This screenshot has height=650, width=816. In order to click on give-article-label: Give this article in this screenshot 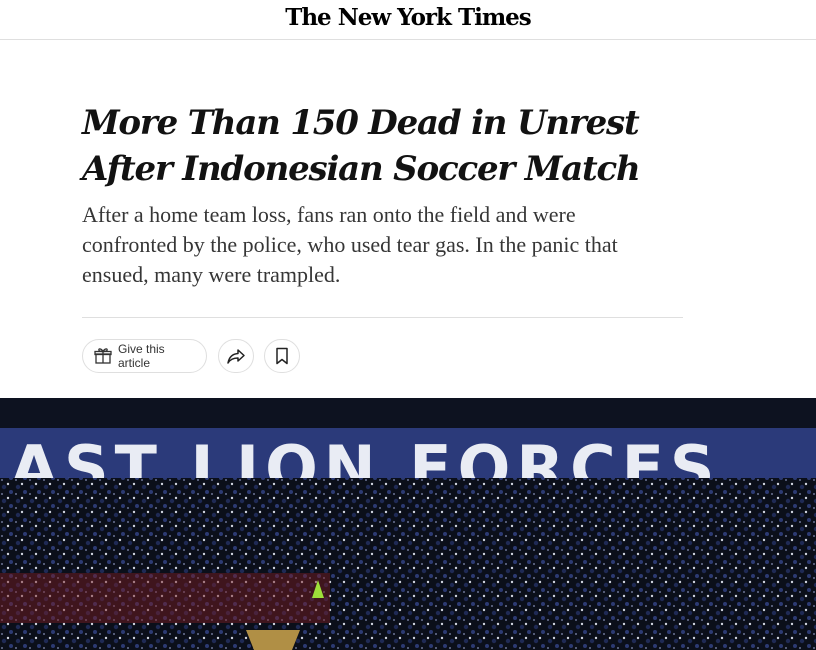, I will do `click(141, 356)`.